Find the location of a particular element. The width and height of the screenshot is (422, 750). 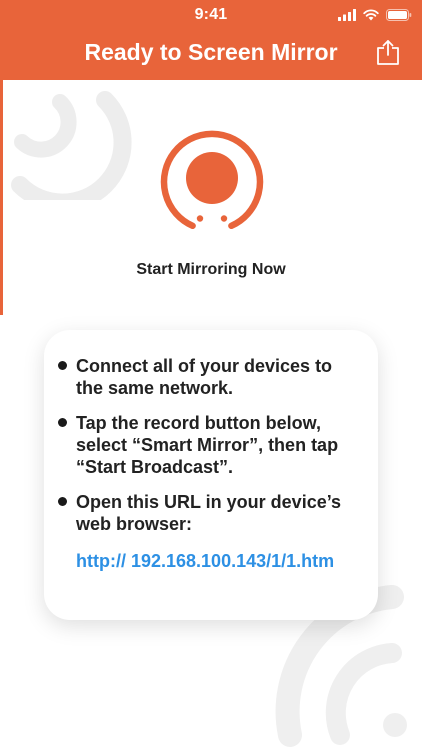

share-icon is located at coordinates (388, 52).